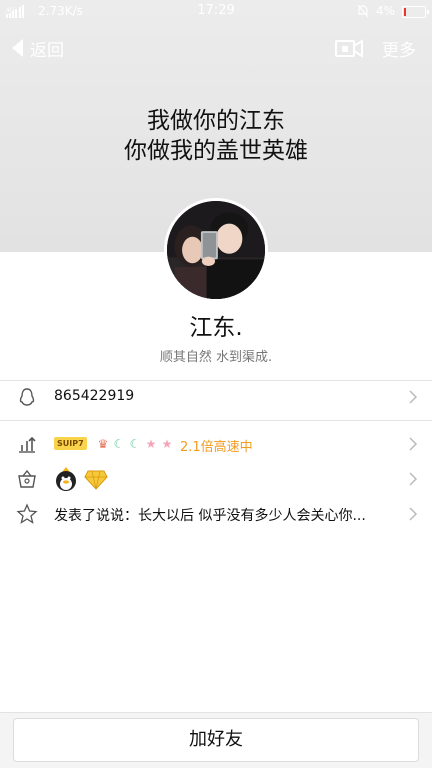  What do you see at coordinates (27, 478) in the screenshot?
I see `basket-icon` at bounding box center [27, 478].